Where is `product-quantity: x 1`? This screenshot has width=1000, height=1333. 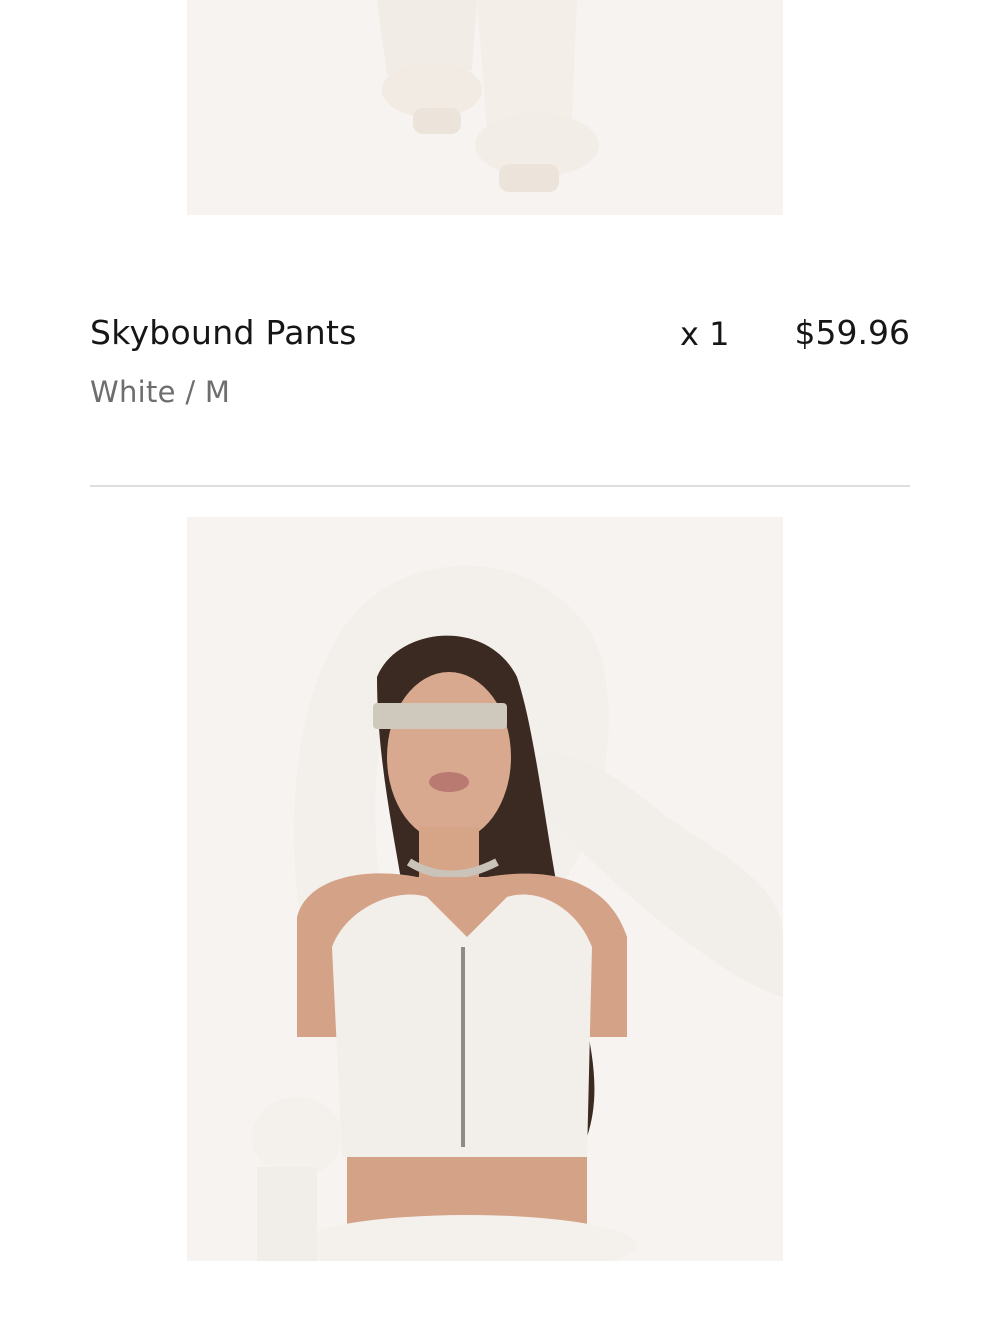
product-quantity: x 1 is located at coordinates (705, 334).